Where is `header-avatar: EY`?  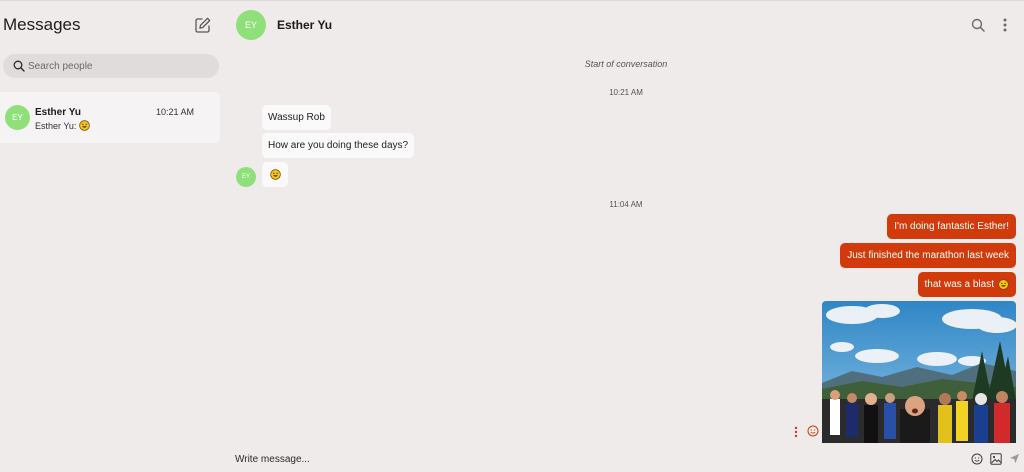
header-avatar: EY is located at coordinates (251, 25).